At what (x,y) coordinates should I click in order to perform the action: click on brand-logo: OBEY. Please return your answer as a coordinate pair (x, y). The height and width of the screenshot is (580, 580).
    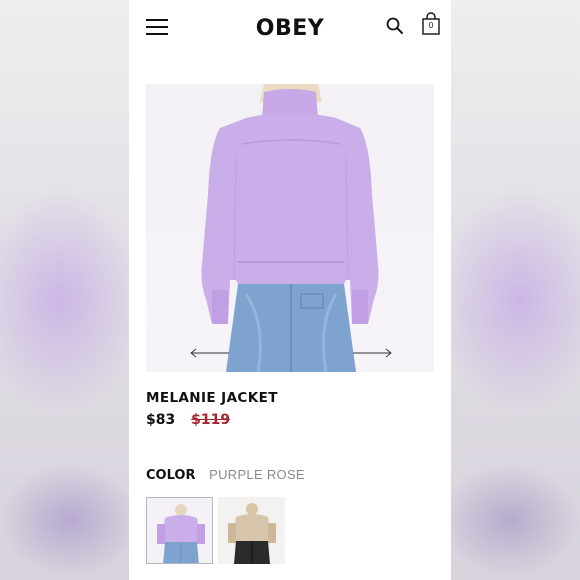
    Looking at the image, I should click on (290, 28).